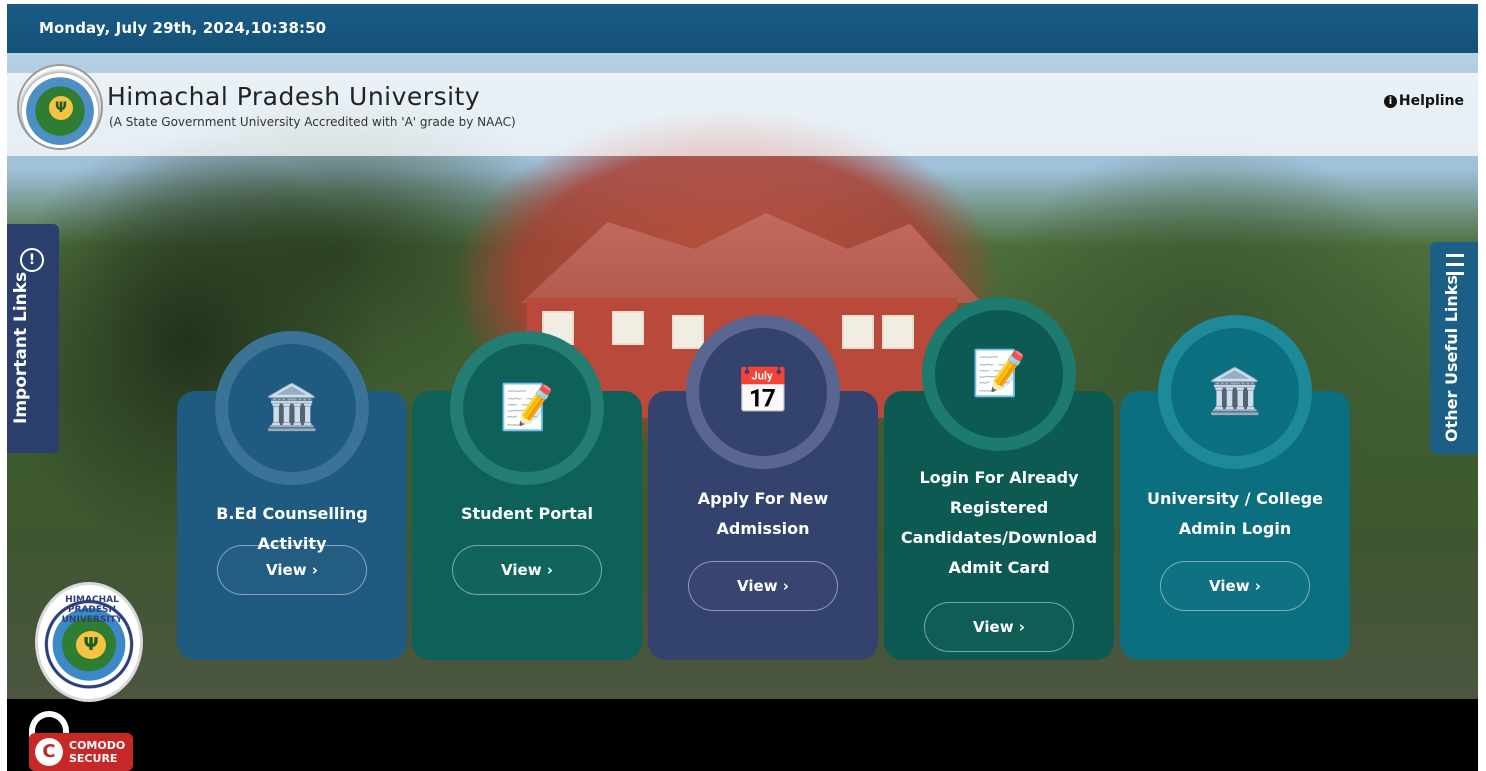 This screenshot has width=1486, height=771. Describe the element at coordinates (763, 586) in the screenshot. I see `view-button-apply-admission: View ›` at that location.